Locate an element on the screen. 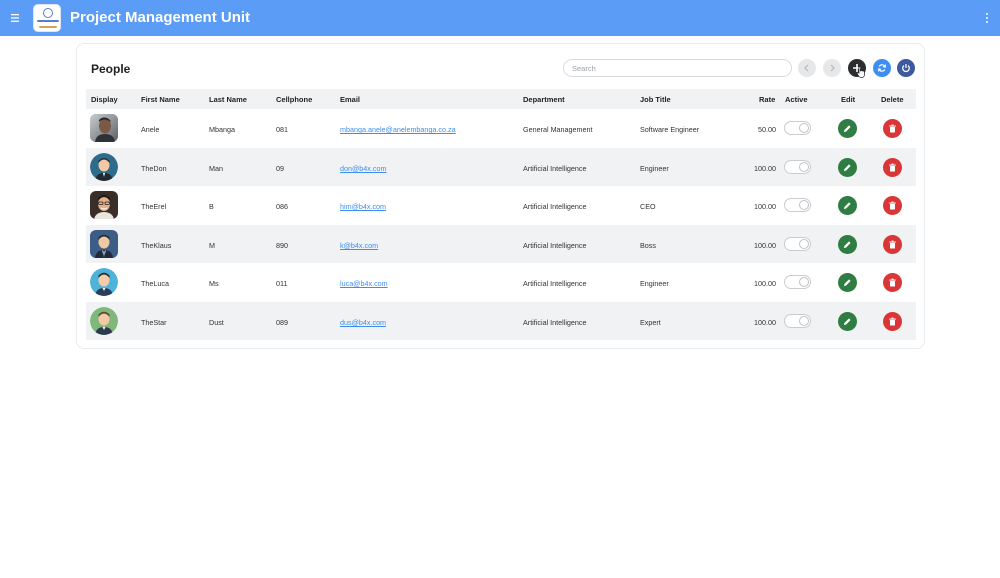  app-title: Project Management Unit is located at coordinates (160, 17).